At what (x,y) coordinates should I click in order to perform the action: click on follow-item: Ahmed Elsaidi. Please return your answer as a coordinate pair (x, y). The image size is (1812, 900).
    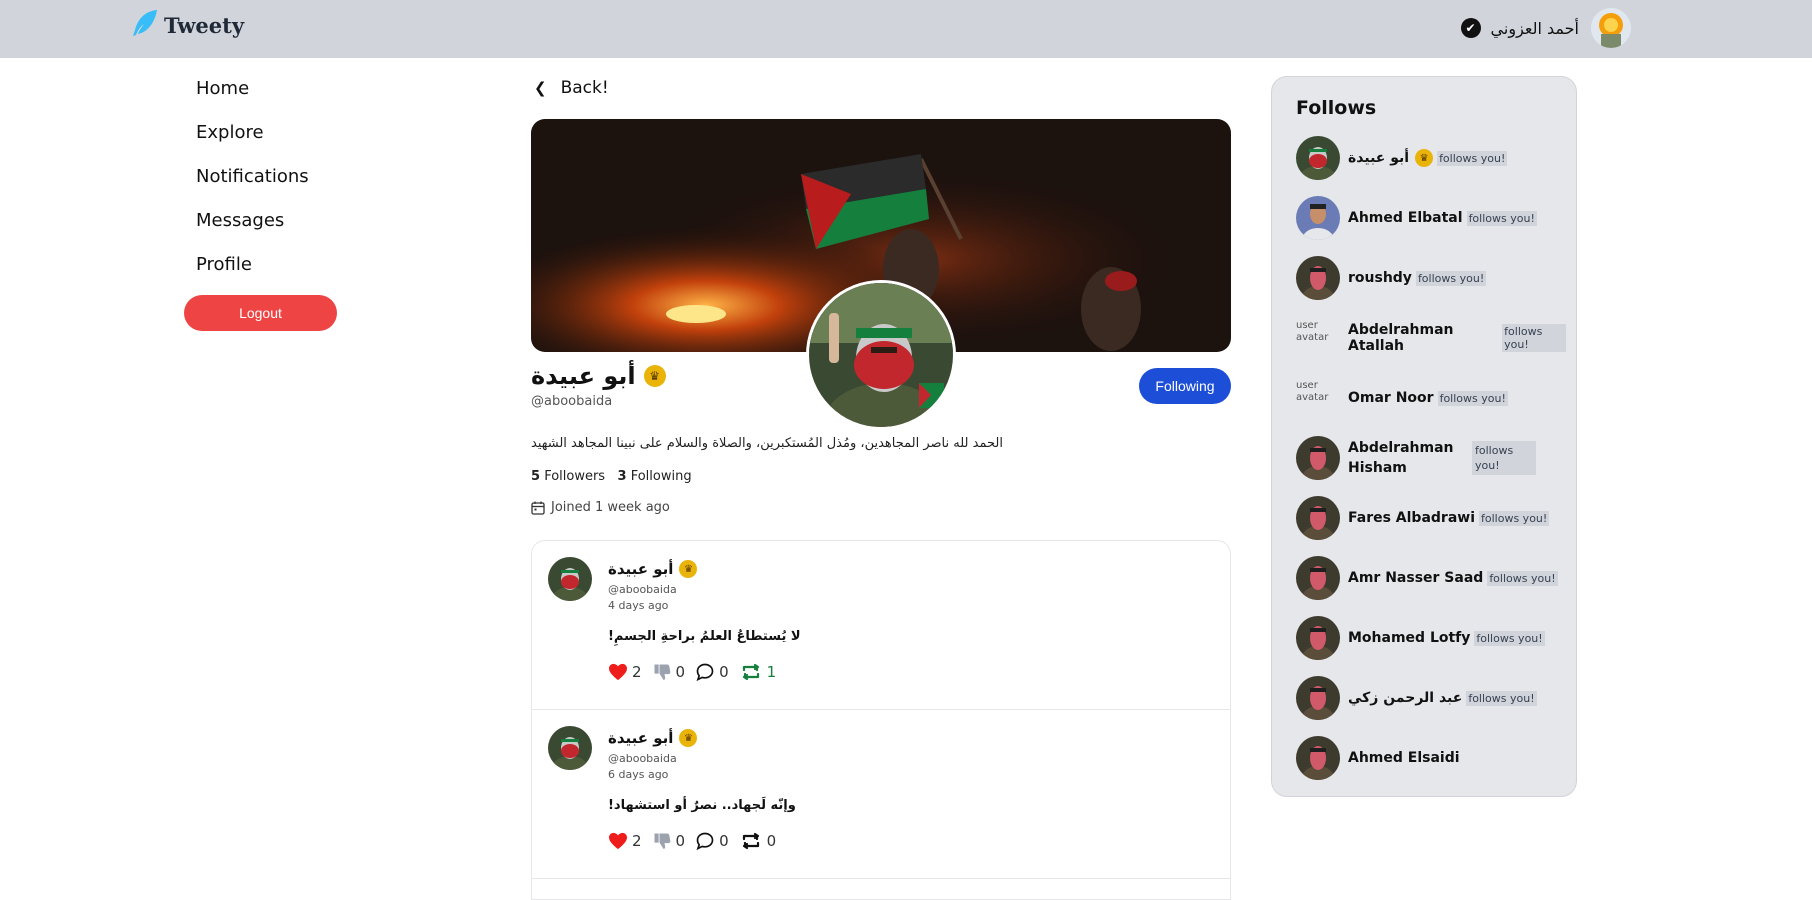
    Looking at the image, I should click on (1431, 758).